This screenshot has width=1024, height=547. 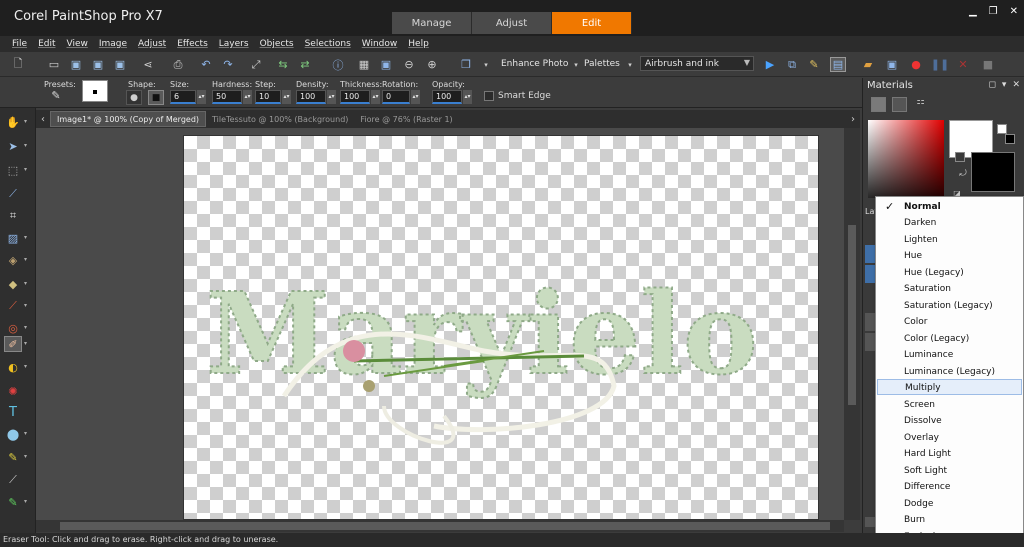 What do you see at coordinates (201, 97) in the screenshot?
I see `size-spinner: ▴▾` at bounding box center [201, 97].